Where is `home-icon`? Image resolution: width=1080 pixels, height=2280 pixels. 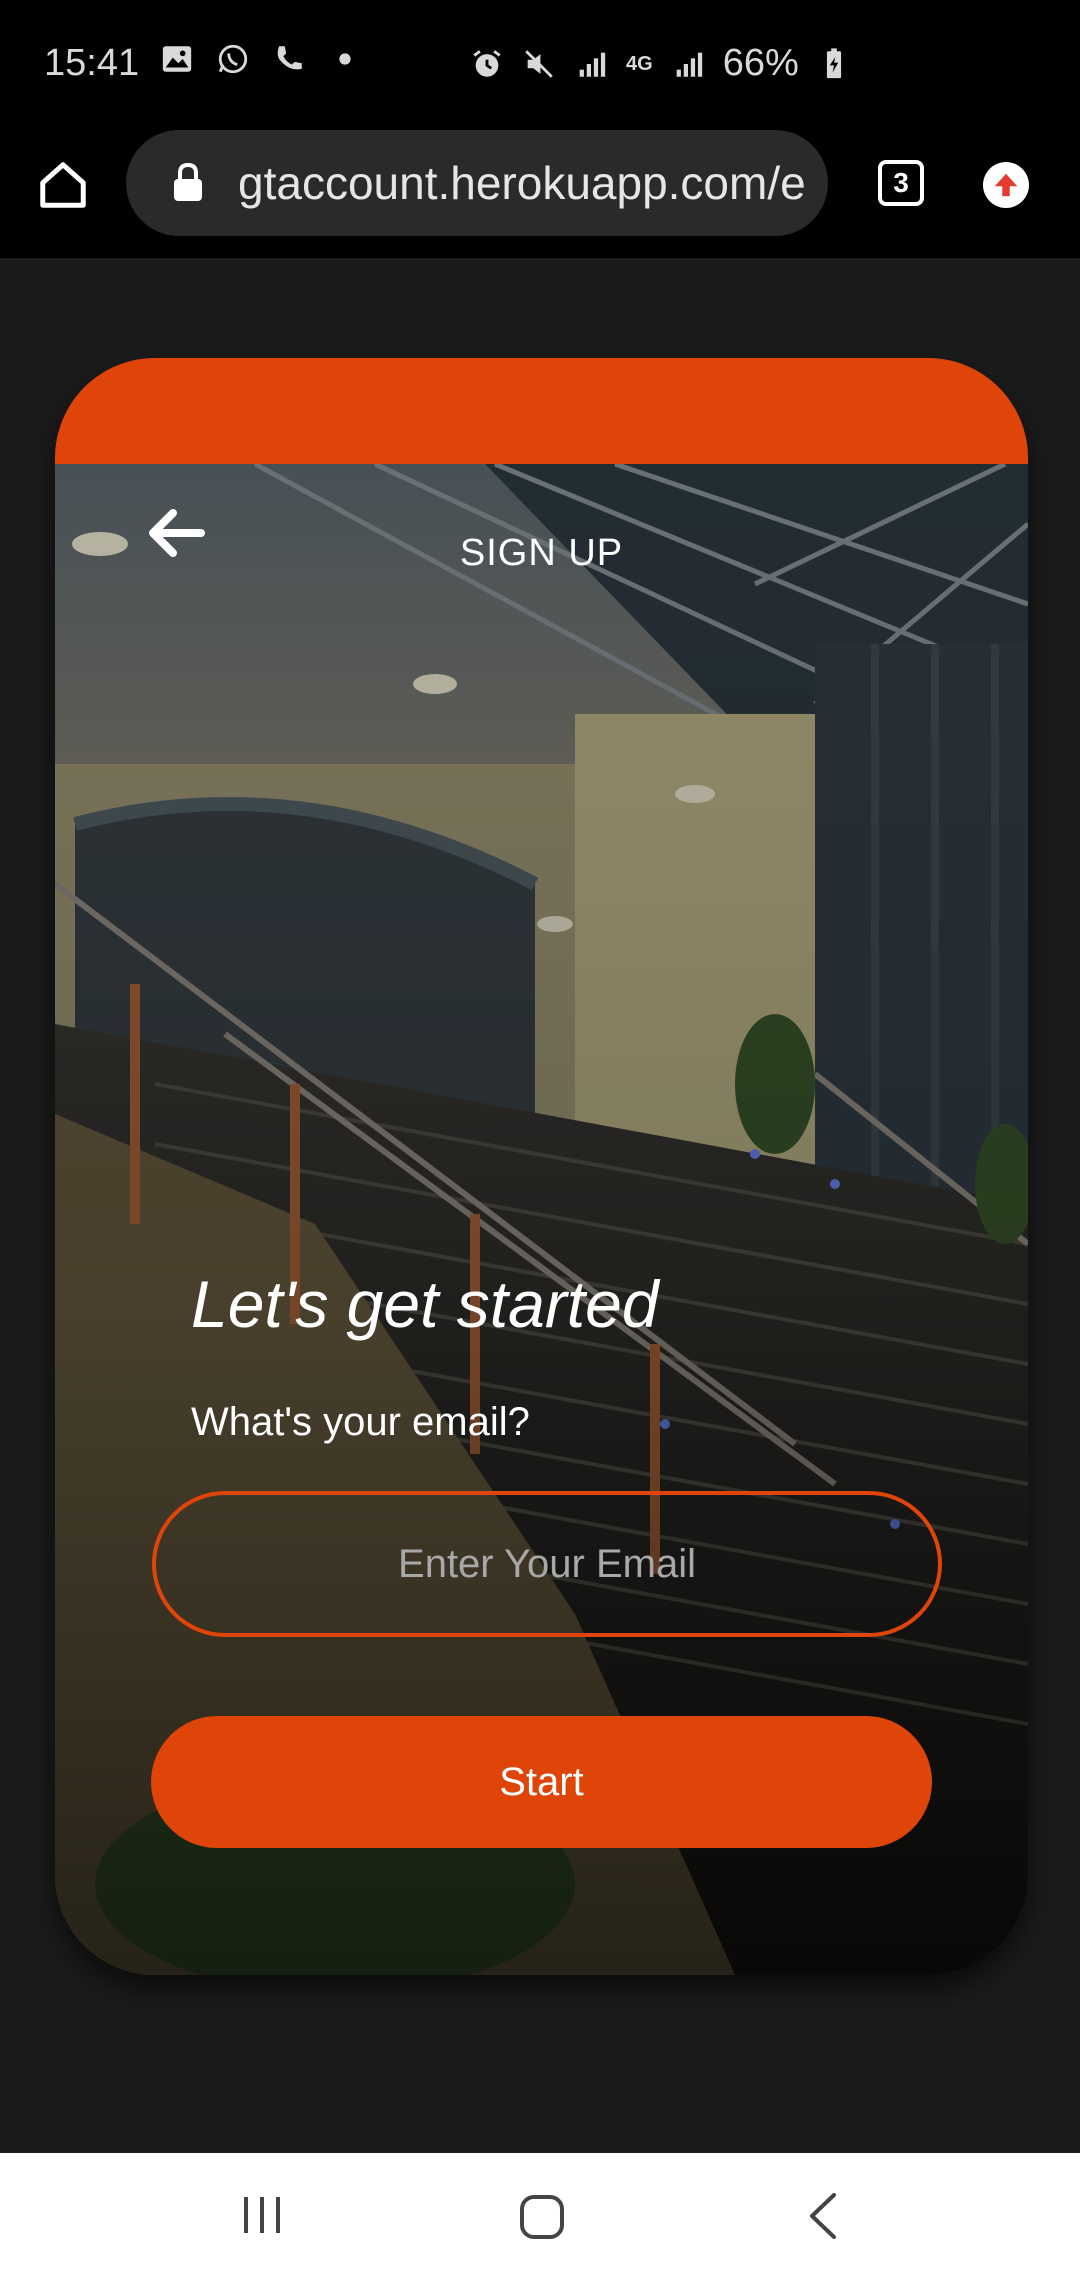
home-icon is located at coordinates (63, 185).